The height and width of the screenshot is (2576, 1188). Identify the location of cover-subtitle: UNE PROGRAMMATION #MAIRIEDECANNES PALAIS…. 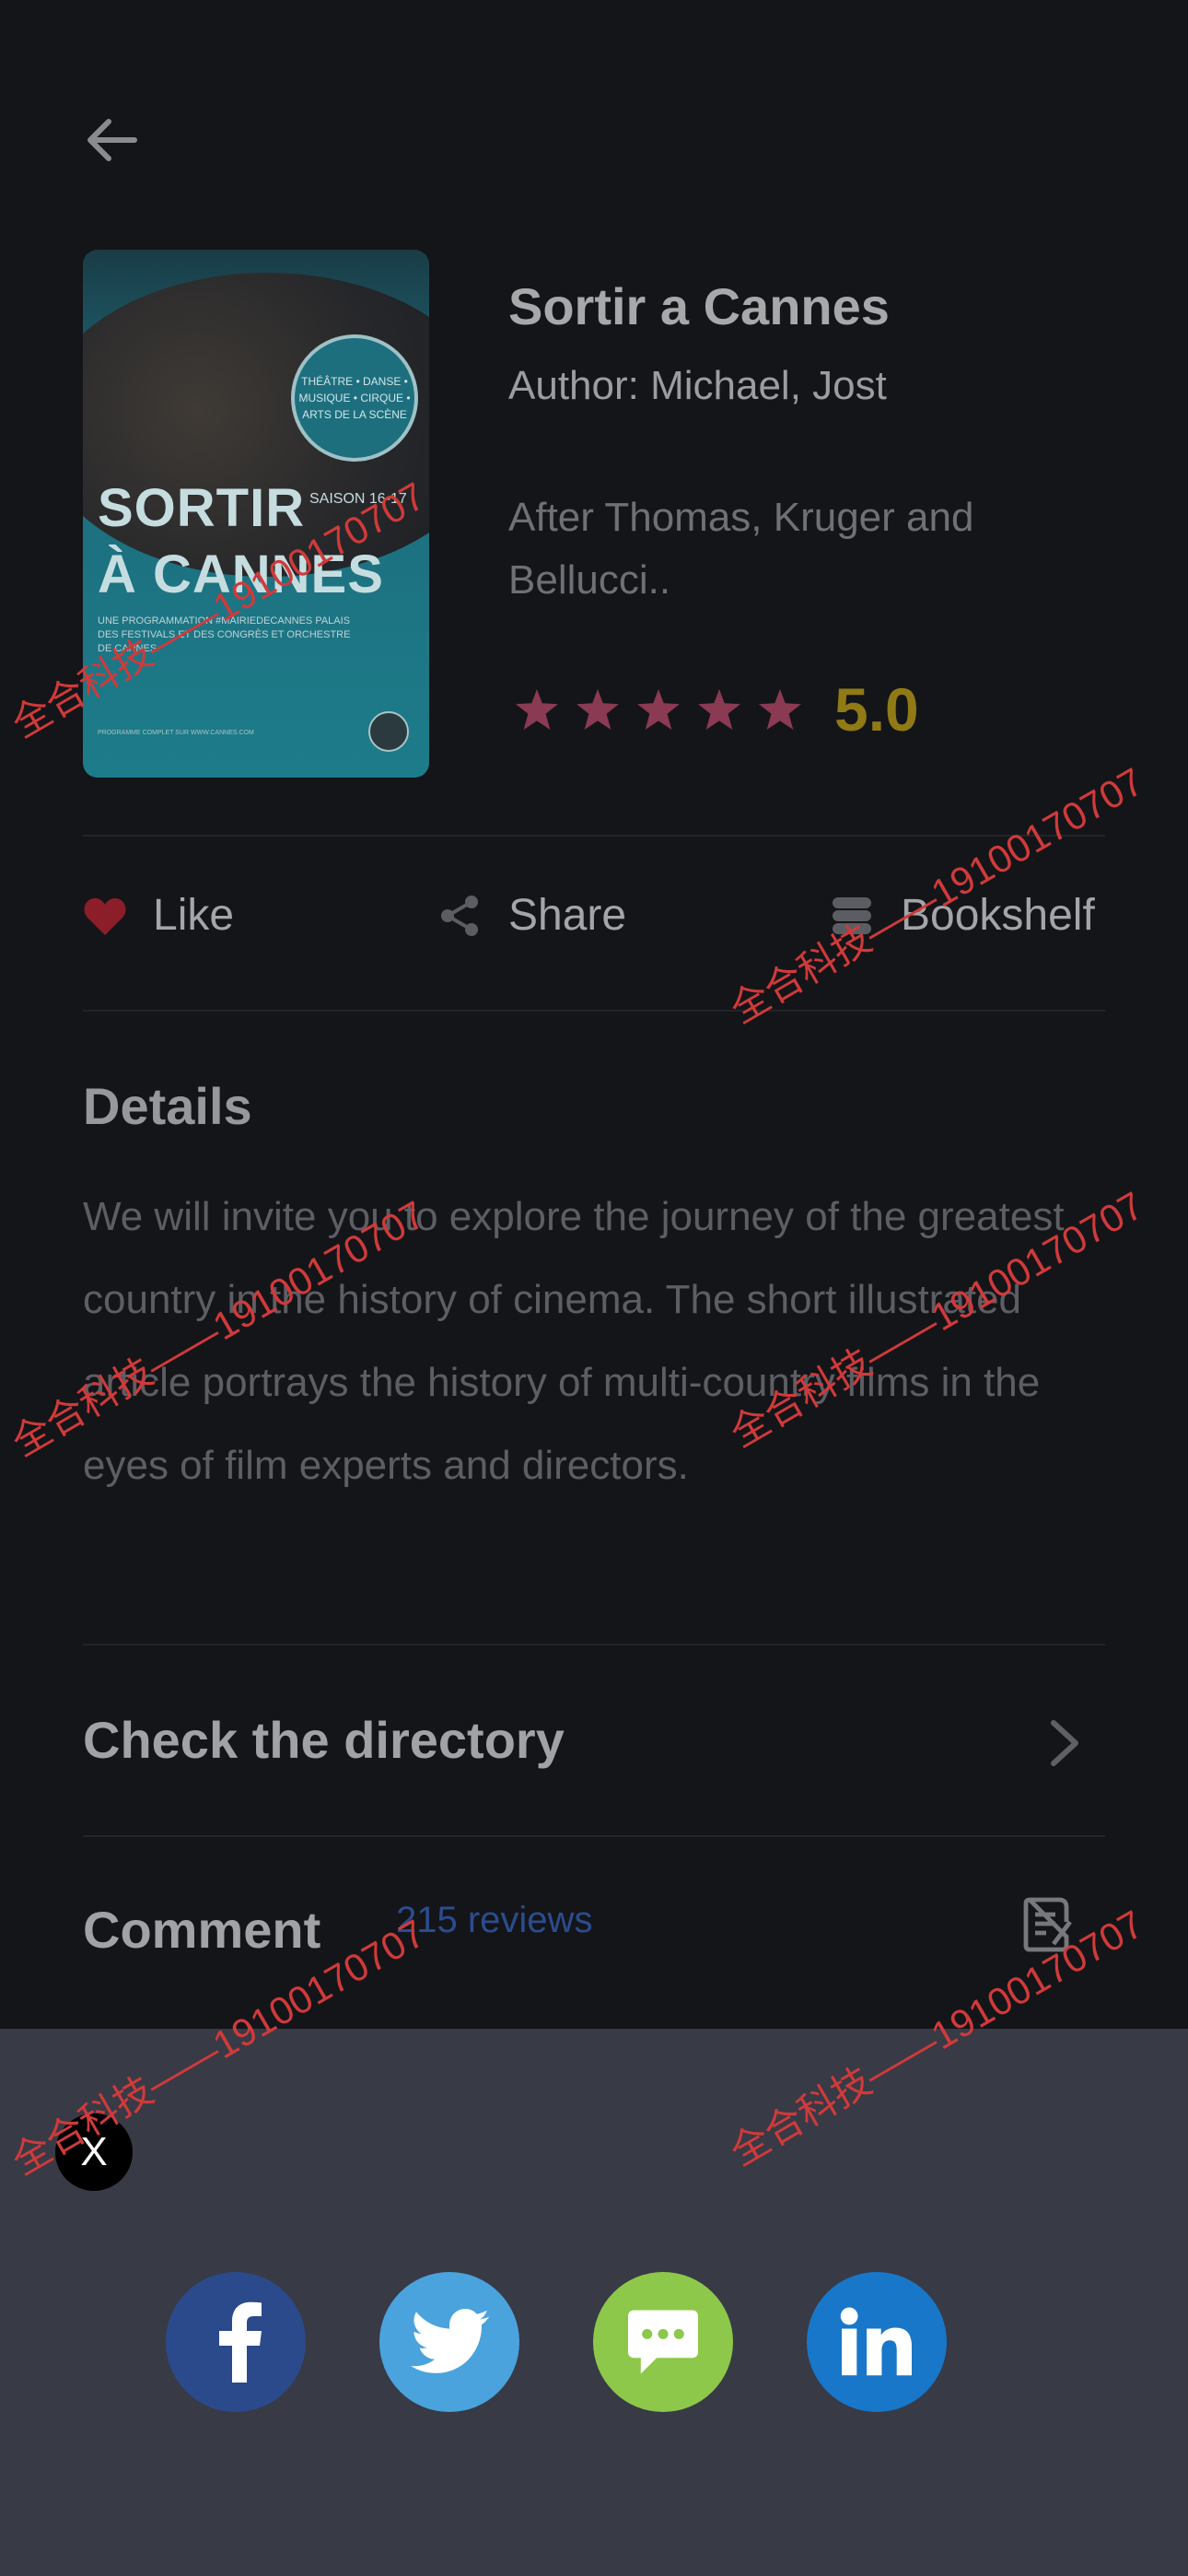
(224, 634).